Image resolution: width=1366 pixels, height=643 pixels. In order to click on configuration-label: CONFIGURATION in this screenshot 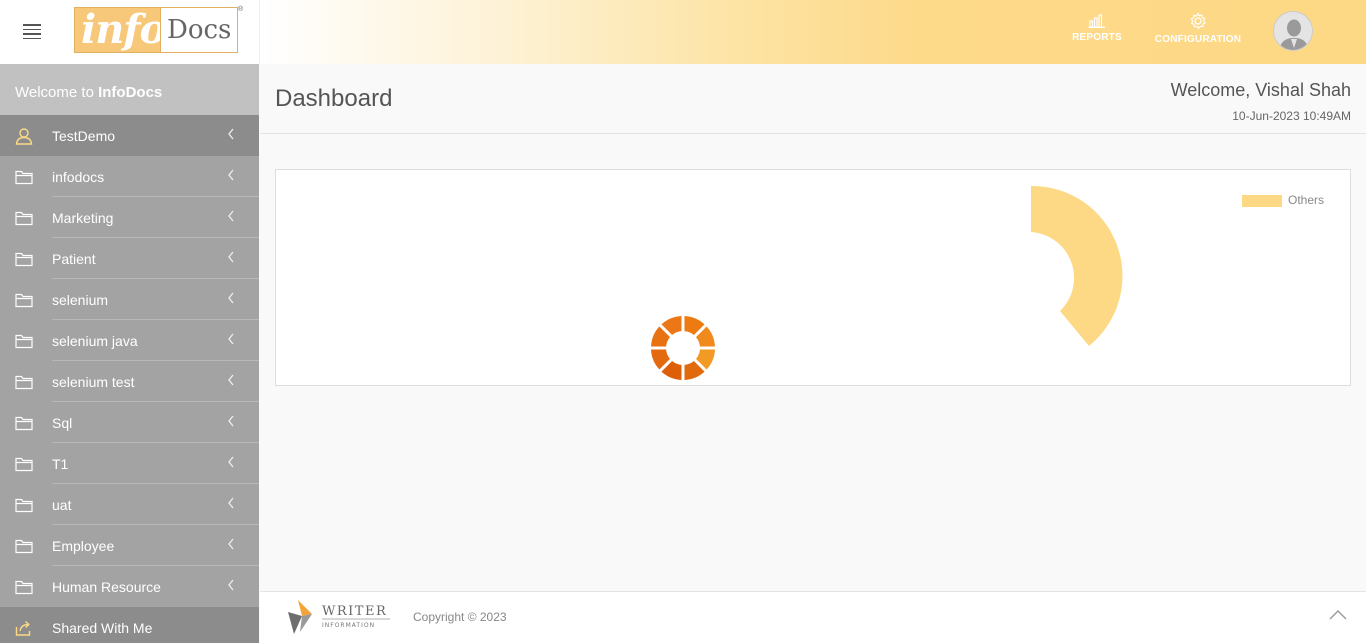, I will do `click(1198, 39)`.